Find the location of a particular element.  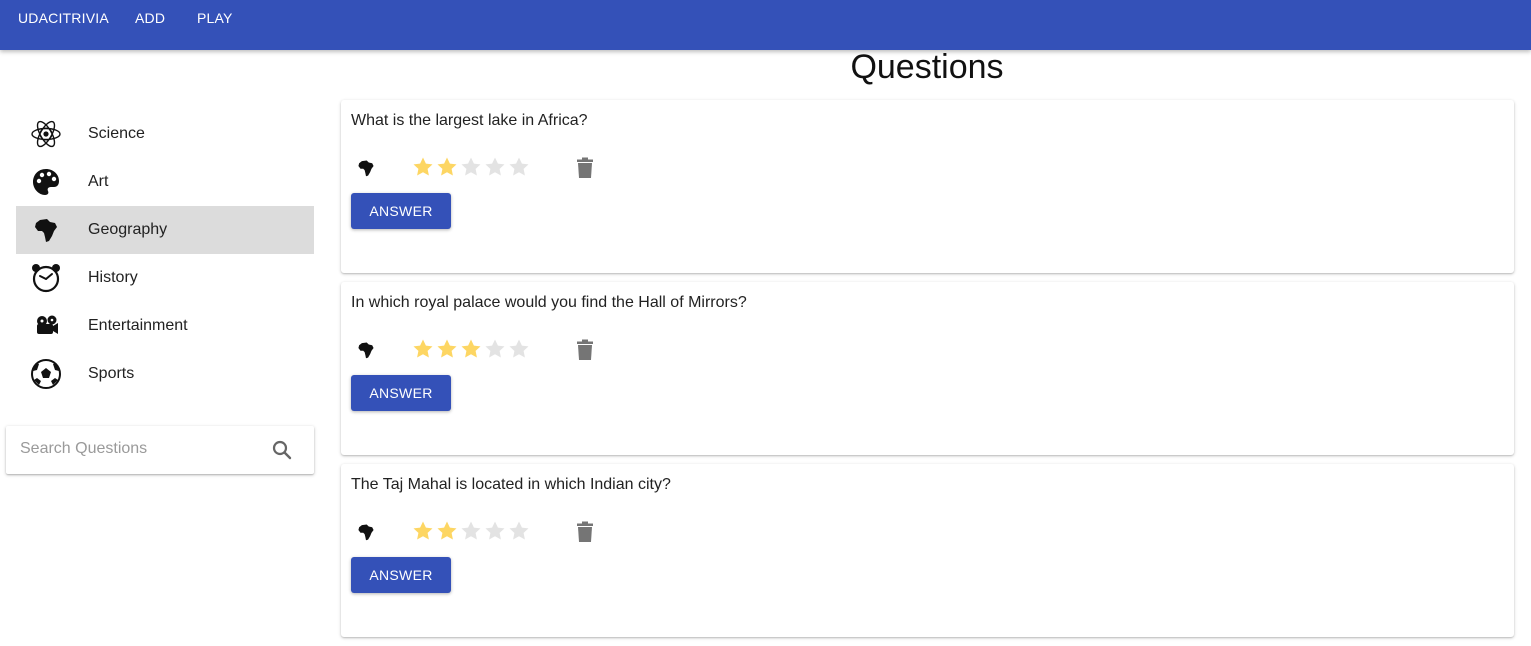

category-label: Sports is located at coordinates (111, 373).